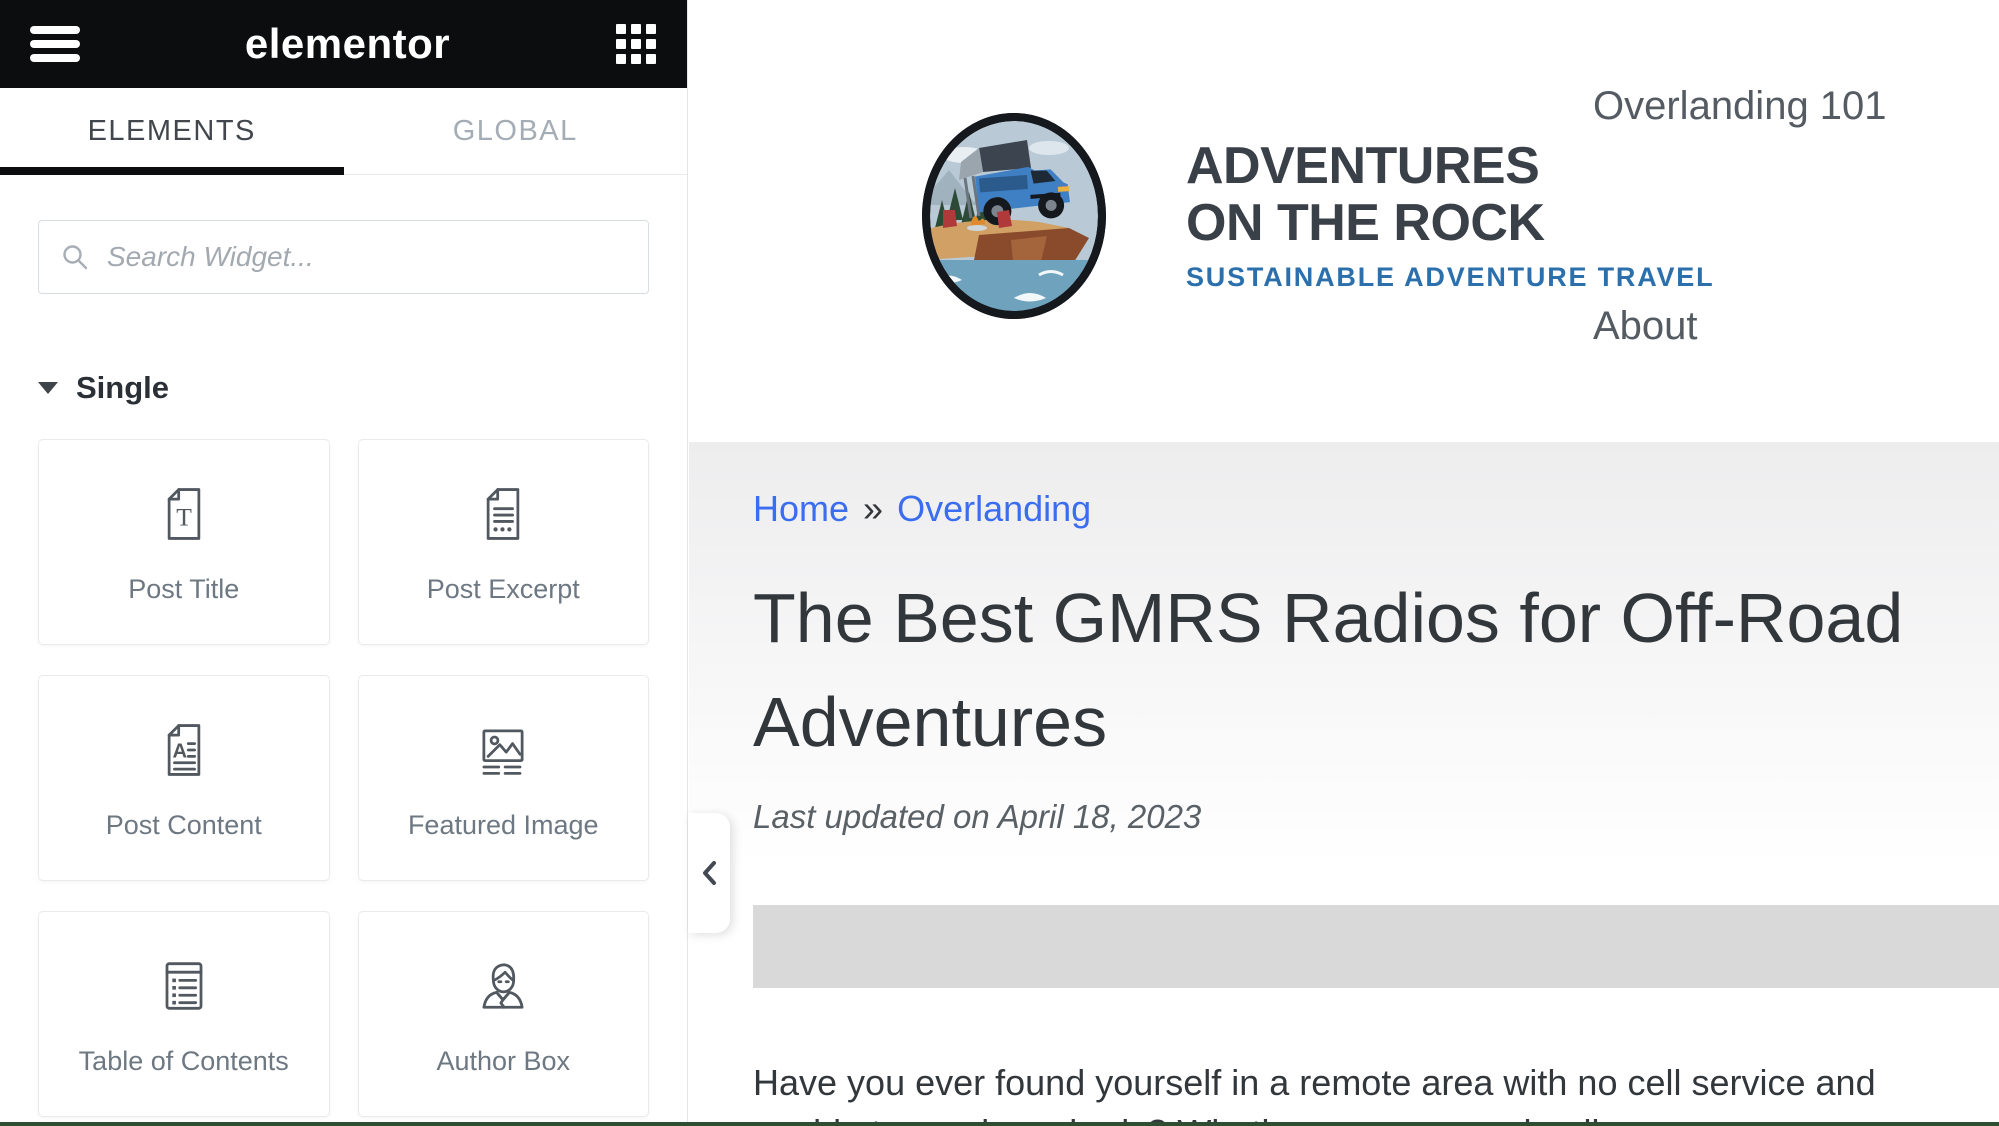 This screenshot has height=1126, width=1999. What do you see at coordinates (366, 257) in the screenshot?
I see `search-input` at bounding box center [366, 257].